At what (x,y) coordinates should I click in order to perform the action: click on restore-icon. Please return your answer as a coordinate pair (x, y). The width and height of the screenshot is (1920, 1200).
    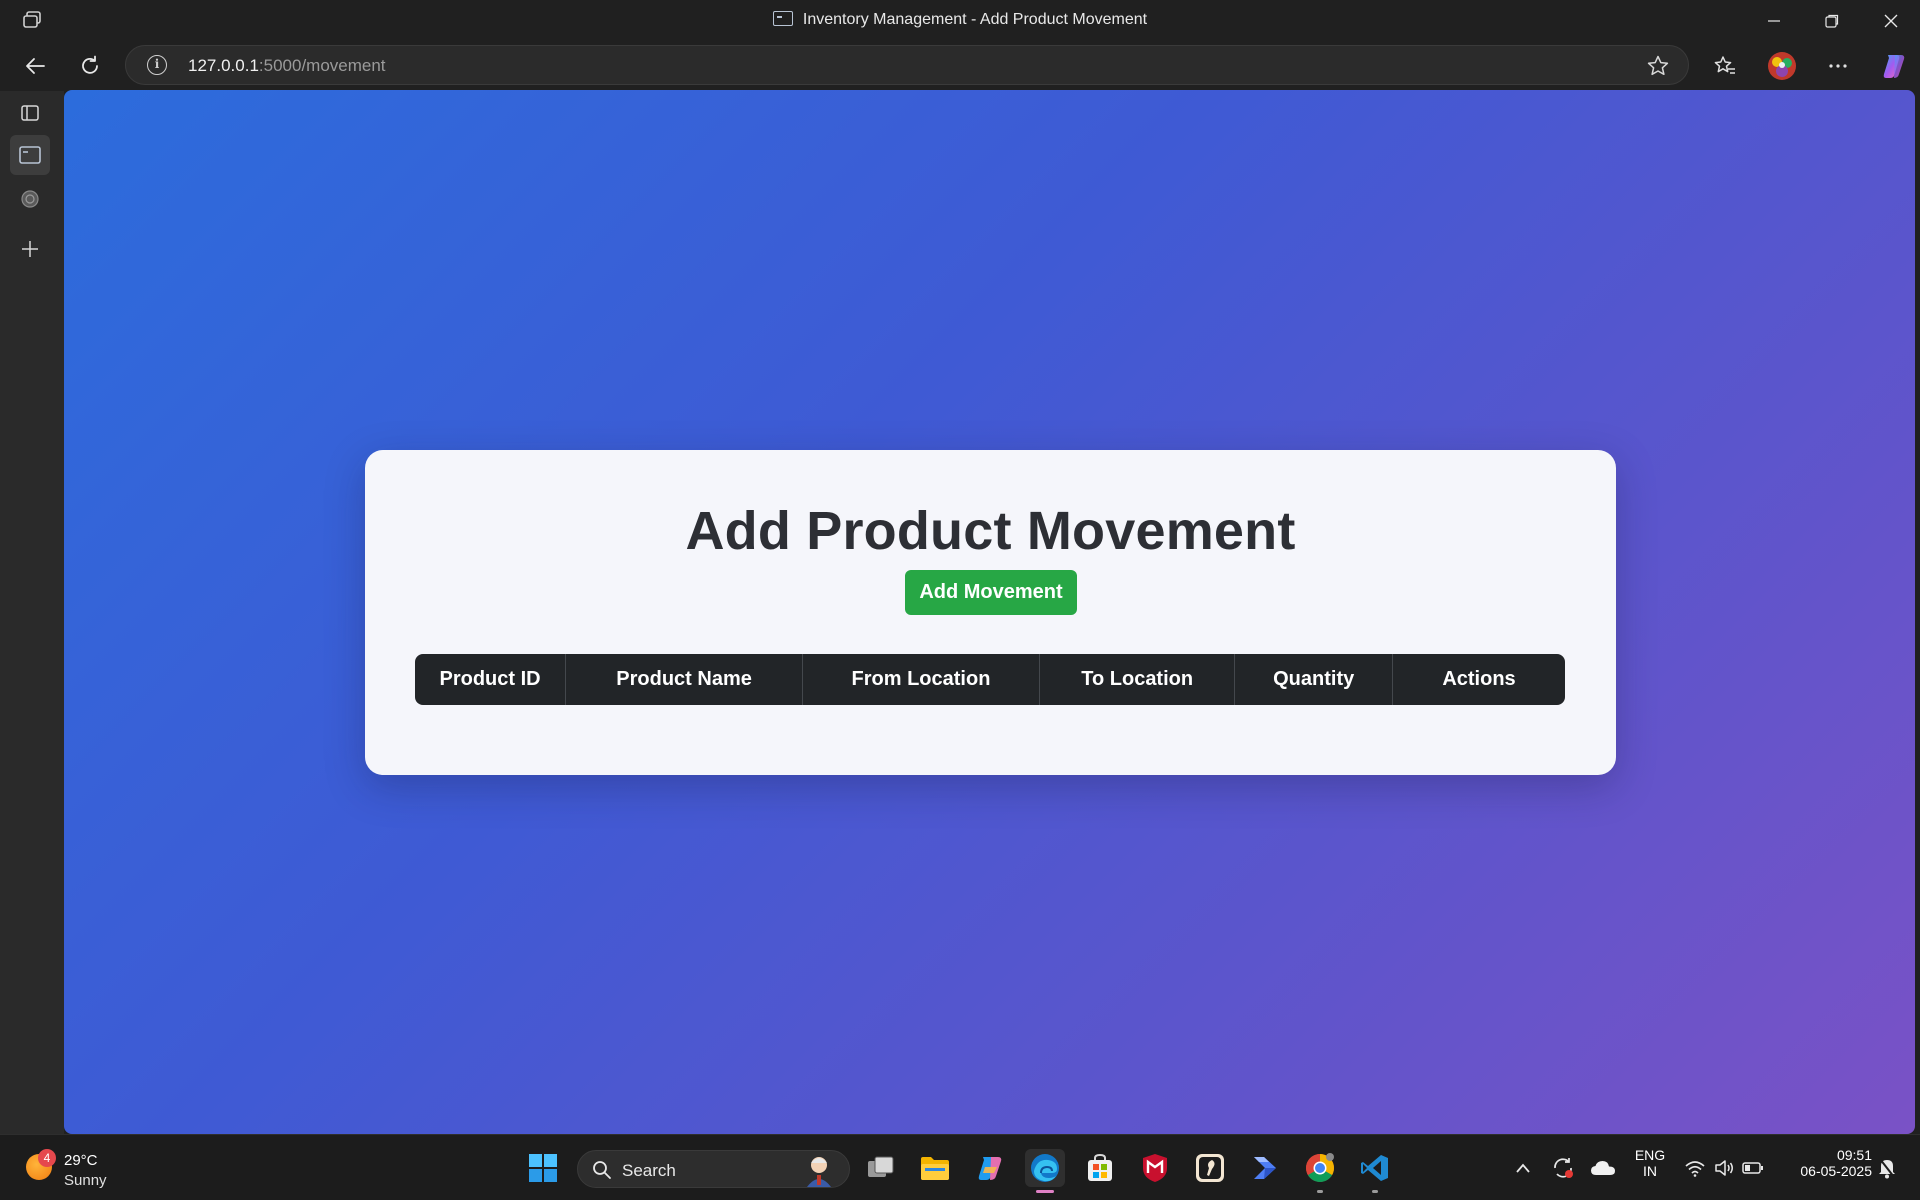
    Looking at the image, I should click on (1832, 21).